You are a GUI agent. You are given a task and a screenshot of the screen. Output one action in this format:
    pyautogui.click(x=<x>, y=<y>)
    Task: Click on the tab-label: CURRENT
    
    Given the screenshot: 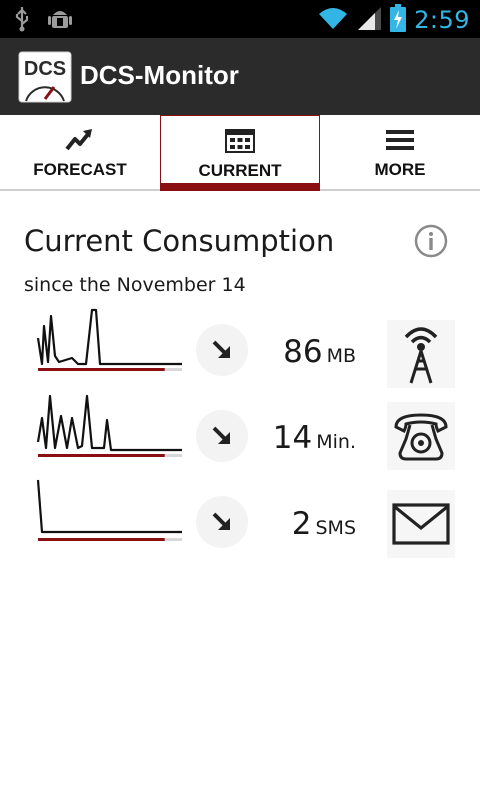 What is the action you would take?
    pyautogui.click(x=240, y=170)
    